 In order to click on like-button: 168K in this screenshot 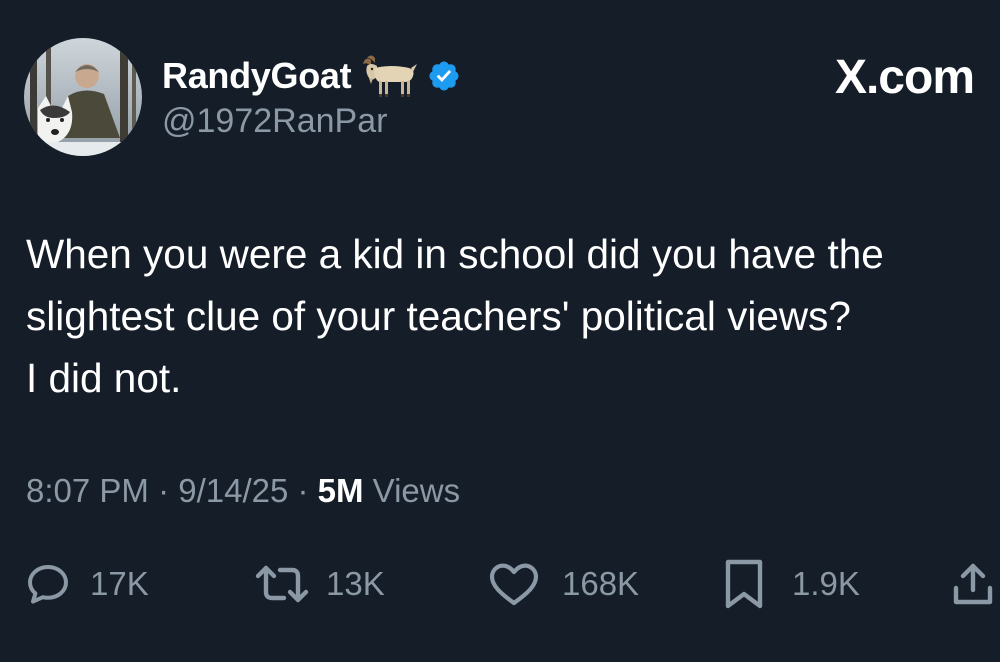, I will do `click(563, 584)`.